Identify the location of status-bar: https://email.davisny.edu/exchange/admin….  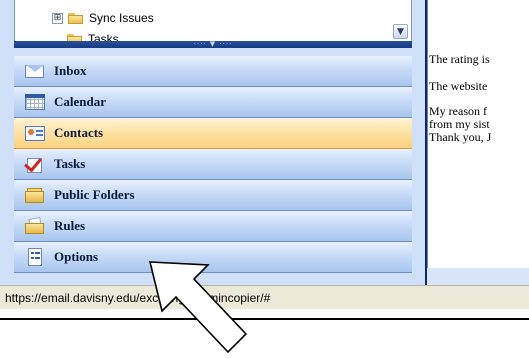
(264, 297).